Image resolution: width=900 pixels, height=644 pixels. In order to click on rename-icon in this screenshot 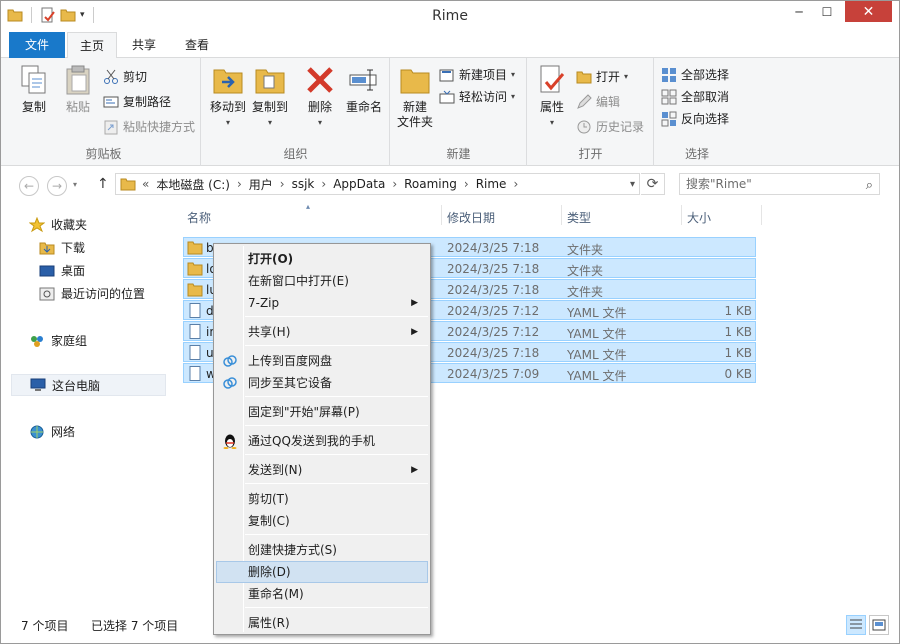, I will do `click(363, 80)`.